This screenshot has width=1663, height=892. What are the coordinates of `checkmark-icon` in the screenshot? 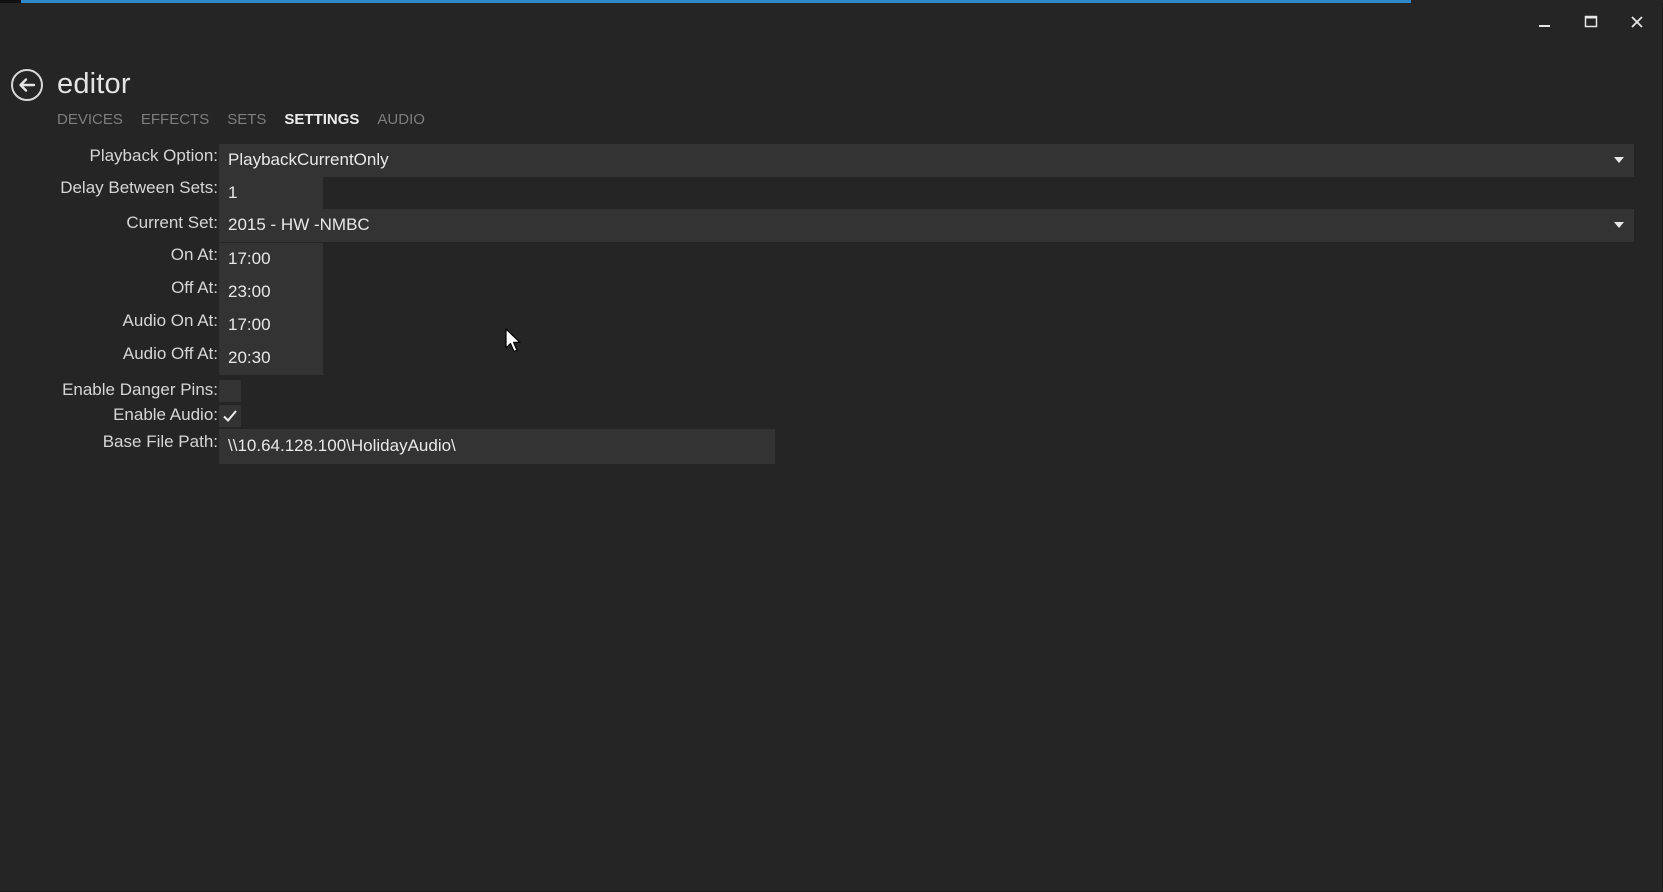 It's located at (230, 416).